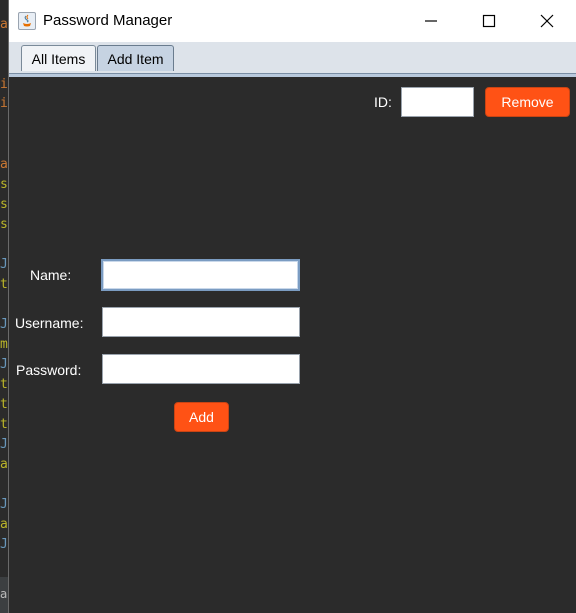 The image size is (576, 613). What do you see at coordinates (58, 58) in the screenshot?
I see `tab-all-items: All Items` at bounding box center [58, 58].